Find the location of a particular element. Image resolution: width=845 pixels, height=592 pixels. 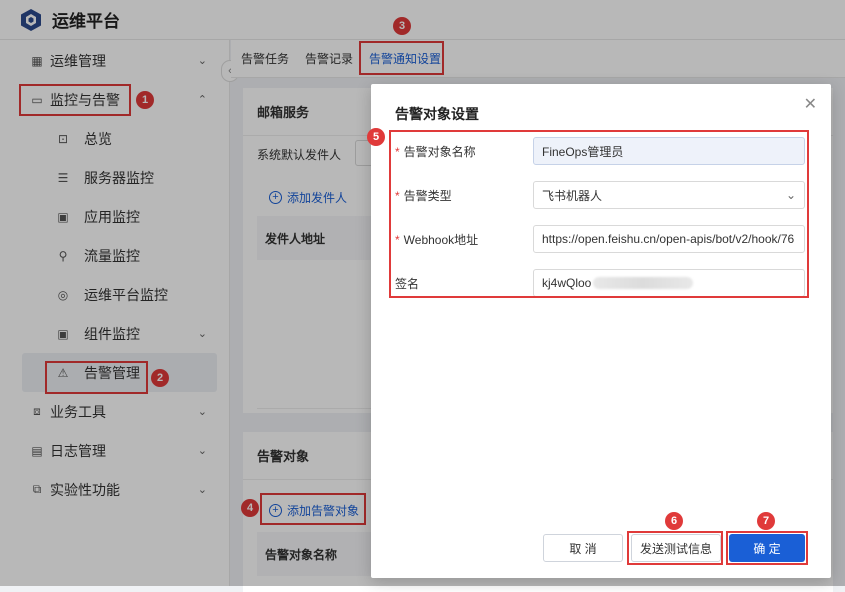

cancel-button: 取 消 is located at coordinates (583, 548).